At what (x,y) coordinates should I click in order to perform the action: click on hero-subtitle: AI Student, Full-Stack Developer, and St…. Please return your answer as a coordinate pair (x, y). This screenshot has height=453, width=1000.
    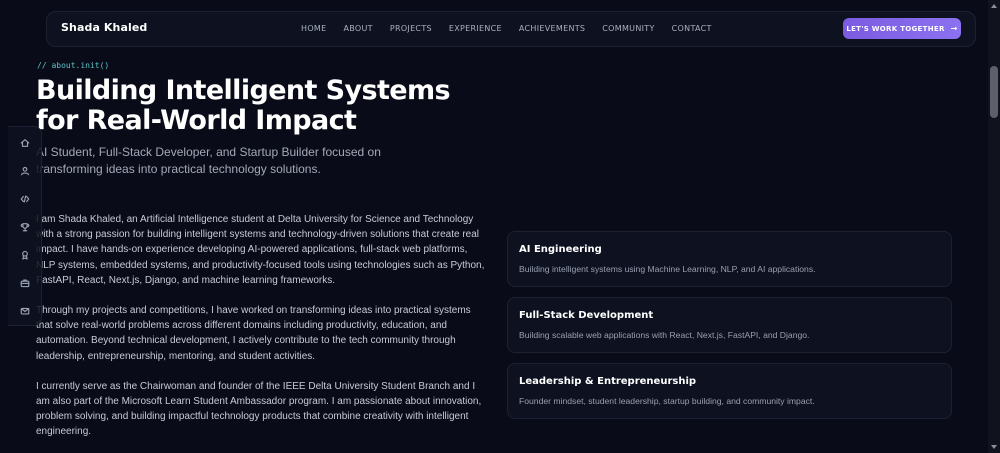
    Looking at the image, I should click on (208, 160).